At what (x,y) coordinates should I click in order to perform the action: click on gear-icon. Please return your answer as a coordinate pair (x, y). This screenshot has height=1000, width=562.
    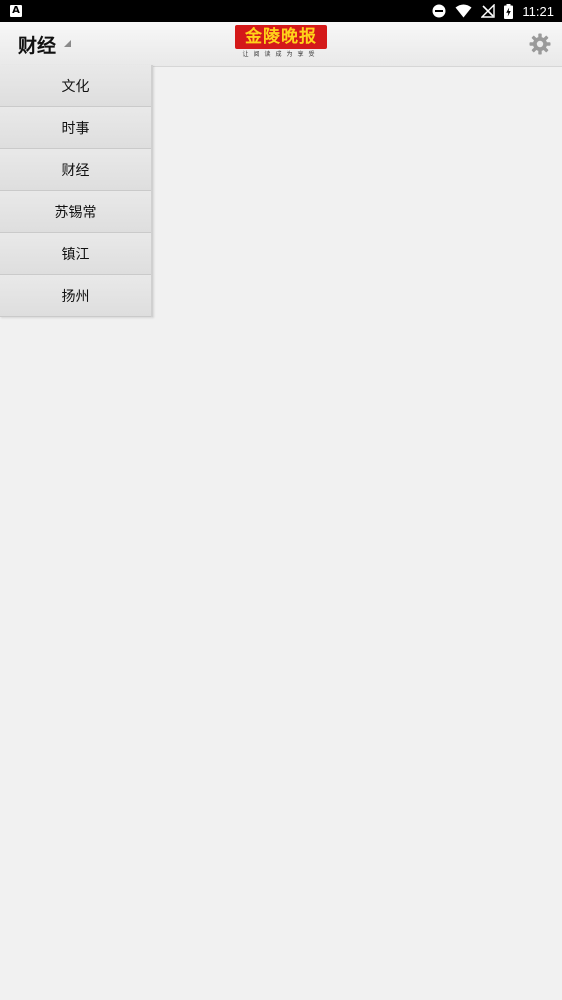
    Looking at the image, I should click on (540, 44).